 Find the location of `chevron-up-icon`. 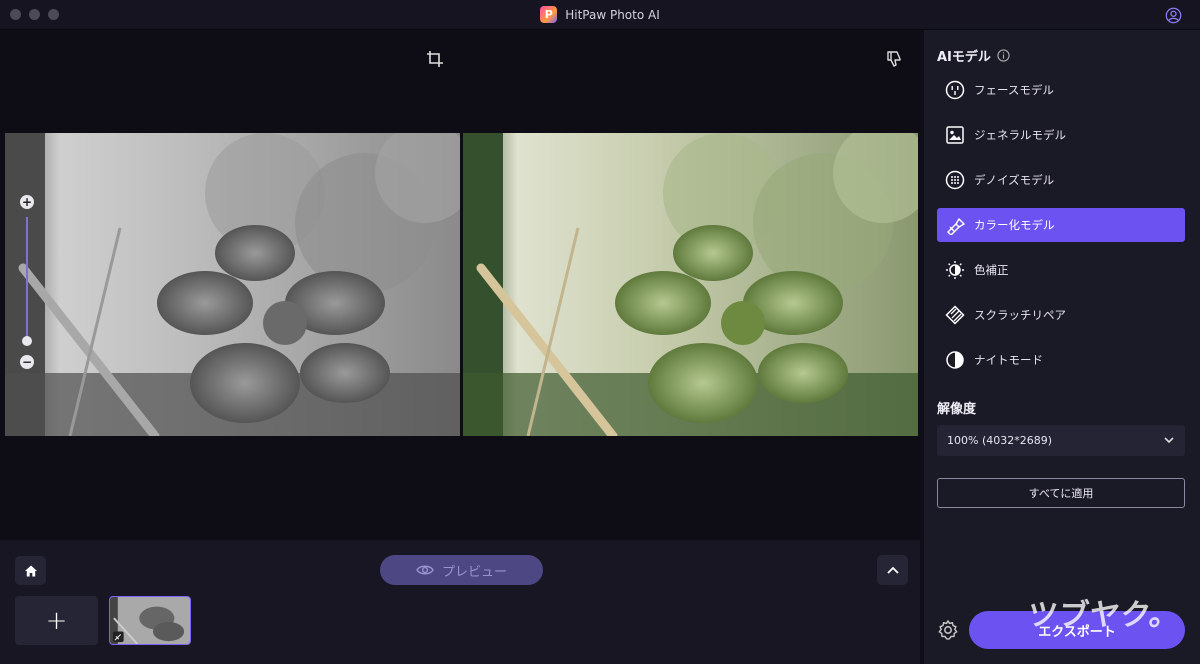

chevron-up-icon is located at coordinates (892, 570).